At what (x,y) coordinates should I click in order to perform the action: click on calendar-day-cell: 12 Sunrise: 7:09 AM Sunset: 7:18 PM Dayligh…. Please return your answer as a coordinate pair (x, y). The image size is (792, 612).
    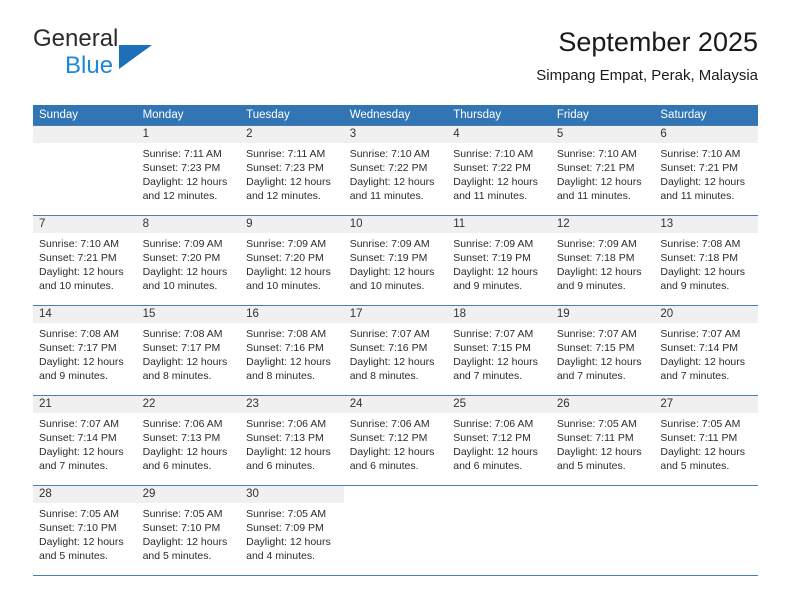
    Looking at the image, I should click on (602, 260).